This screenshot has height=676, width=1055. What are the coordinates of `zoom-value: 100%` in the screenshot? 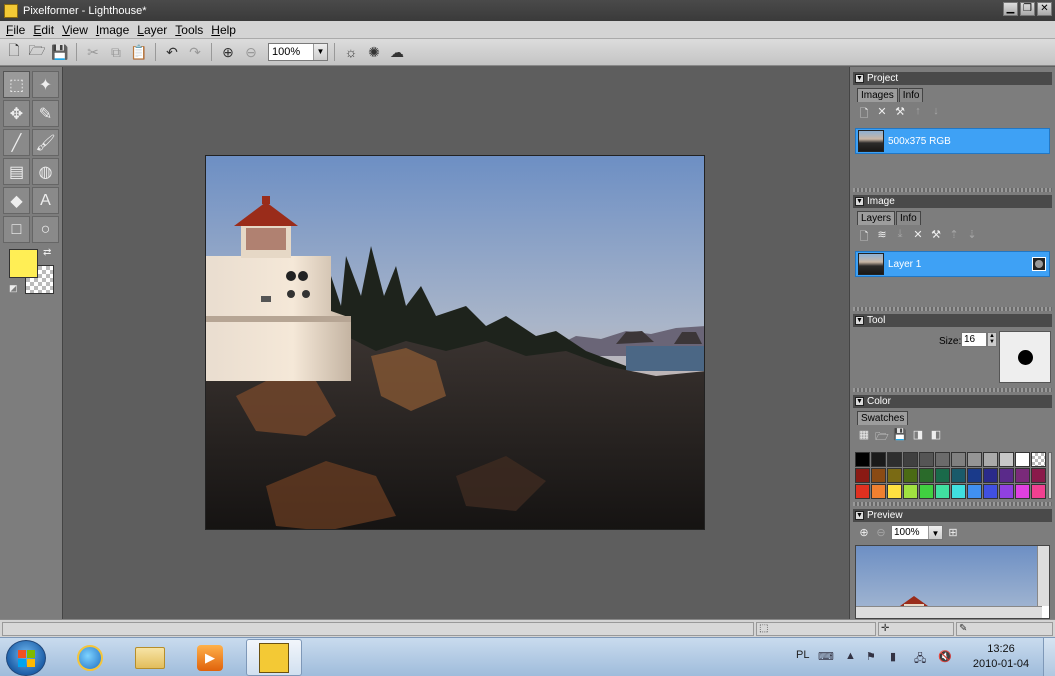 It's located at (291, 52).